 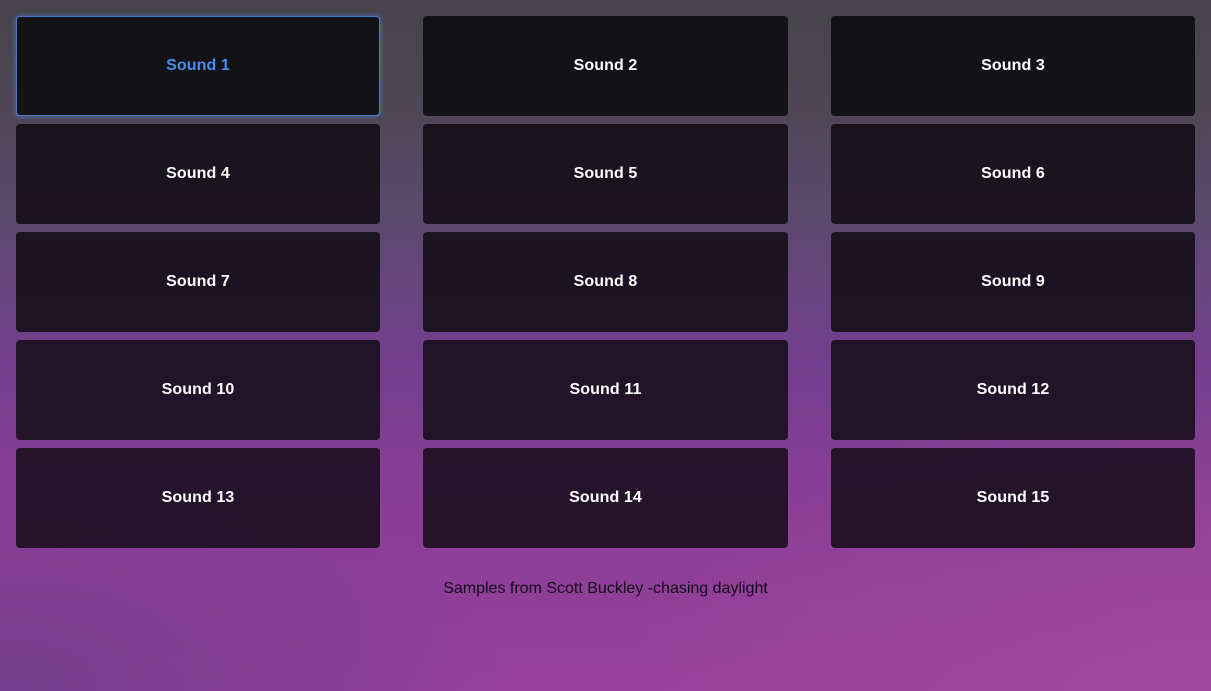 I want to click on sound-pad-2: Sound 2, so click(x=605, y=66).